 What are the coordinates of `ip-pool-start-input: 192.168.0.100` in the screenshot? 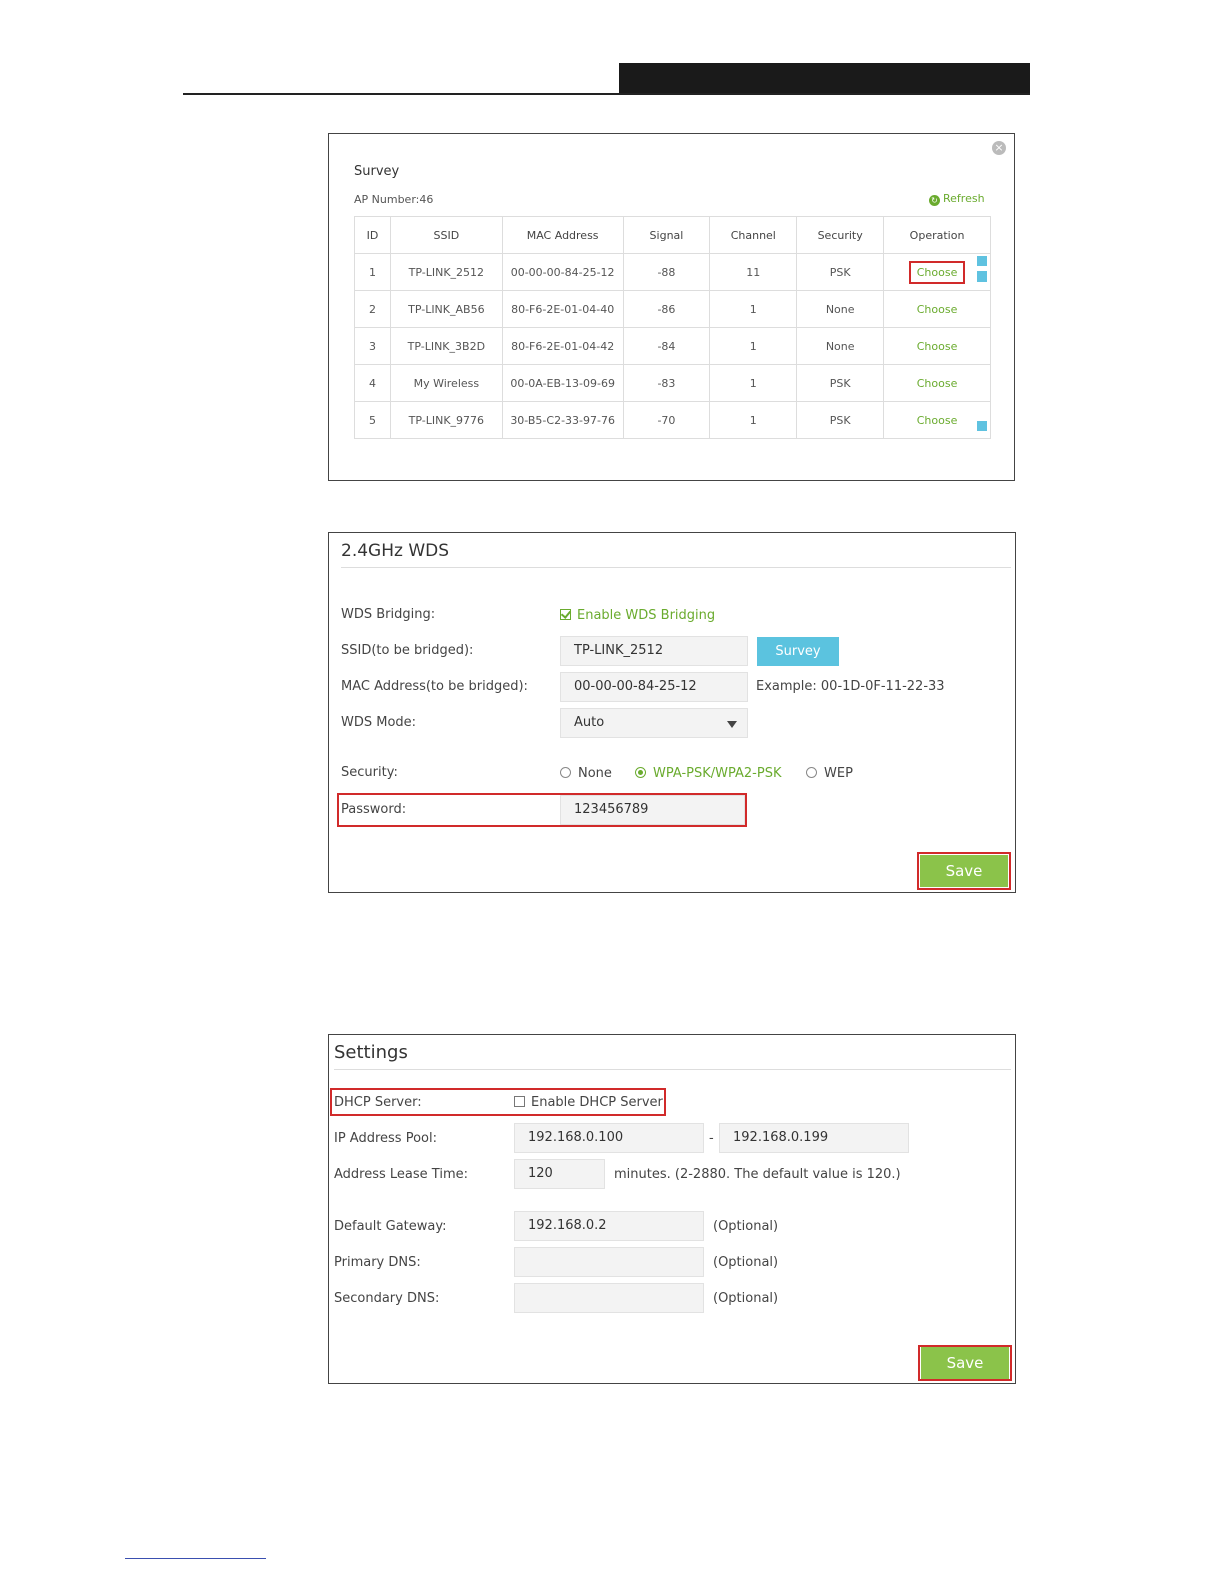 It's located at (609, 1138).